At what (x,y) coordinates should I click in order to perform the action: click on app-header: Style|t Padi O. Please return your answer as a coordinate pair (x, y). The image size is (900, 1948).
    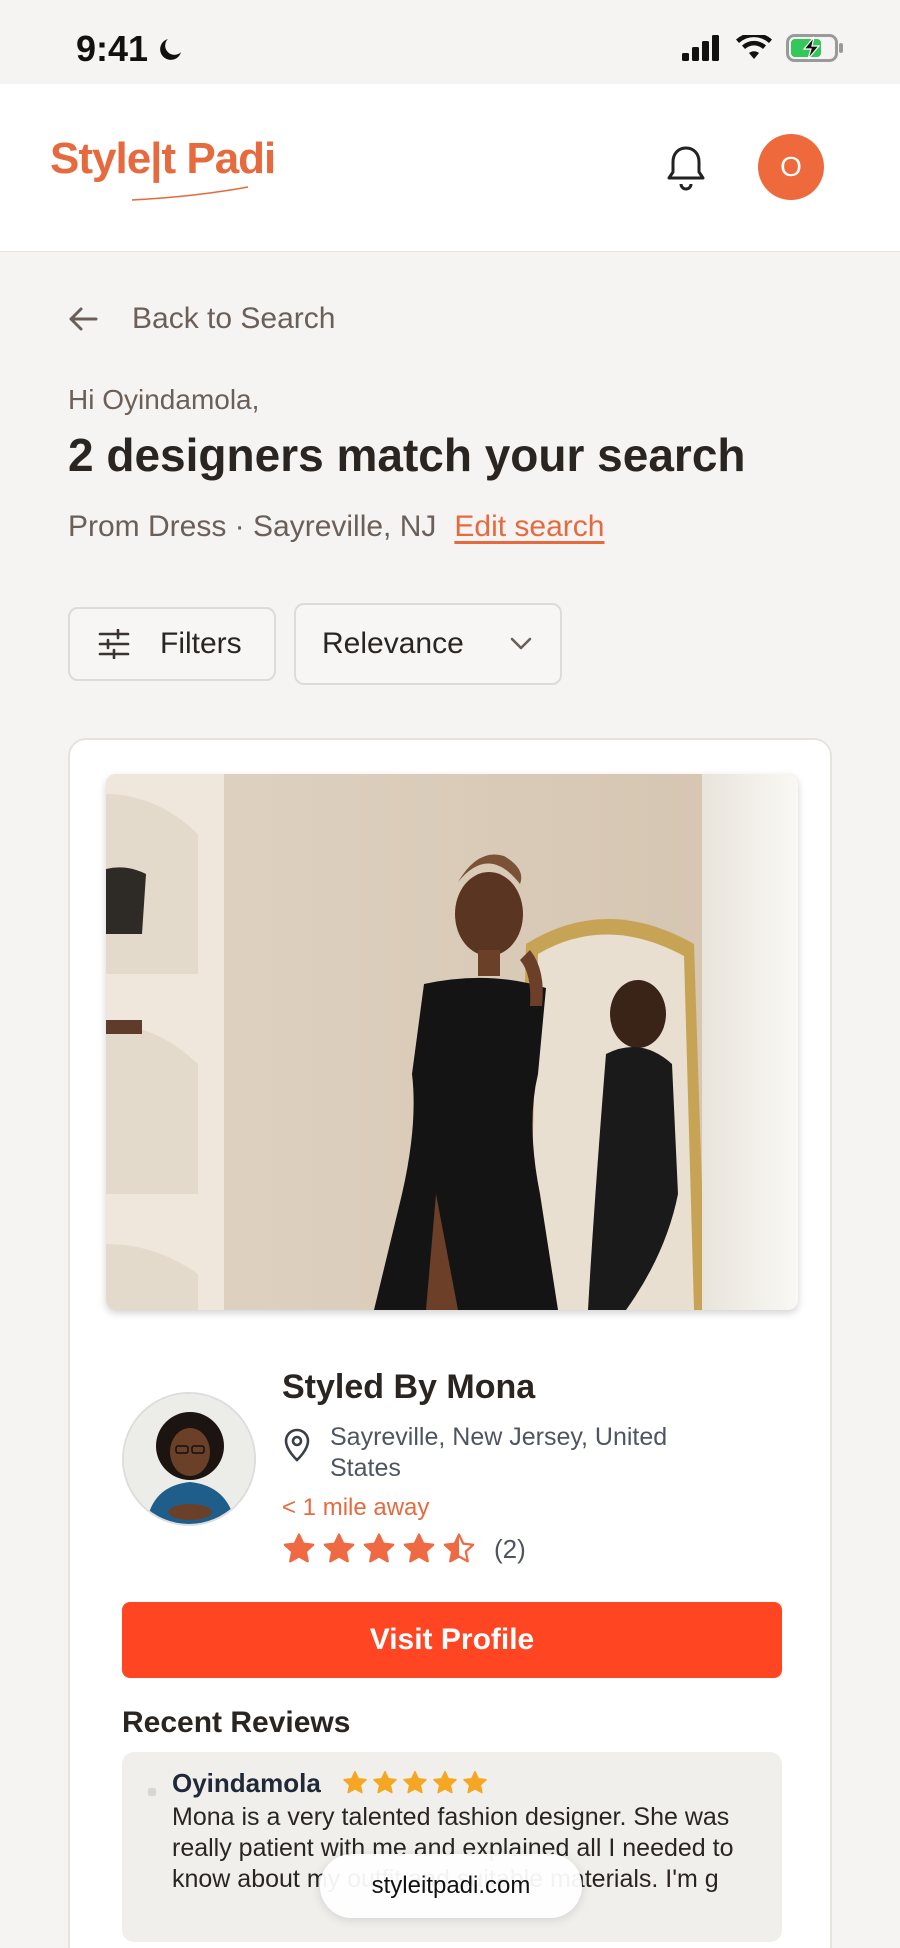
    Looking at the image, I should click on (450, 168).